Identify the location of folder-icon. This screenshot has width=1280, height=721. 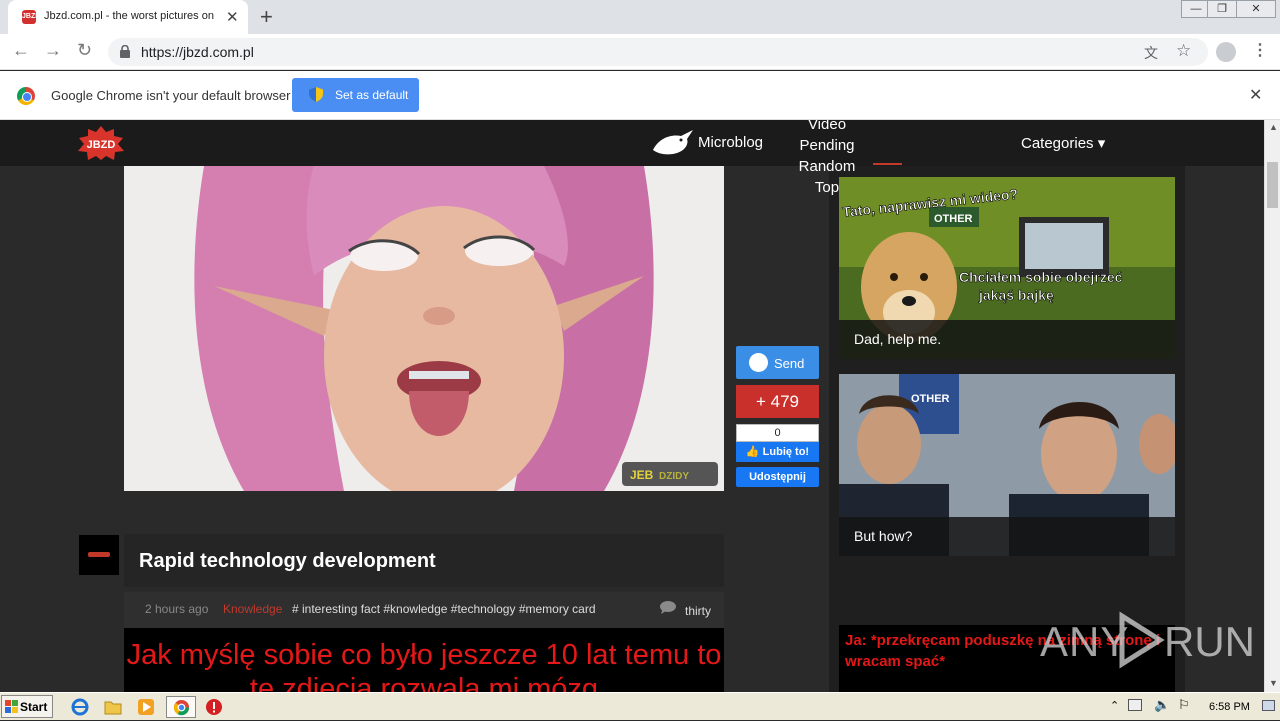
(113, 707).